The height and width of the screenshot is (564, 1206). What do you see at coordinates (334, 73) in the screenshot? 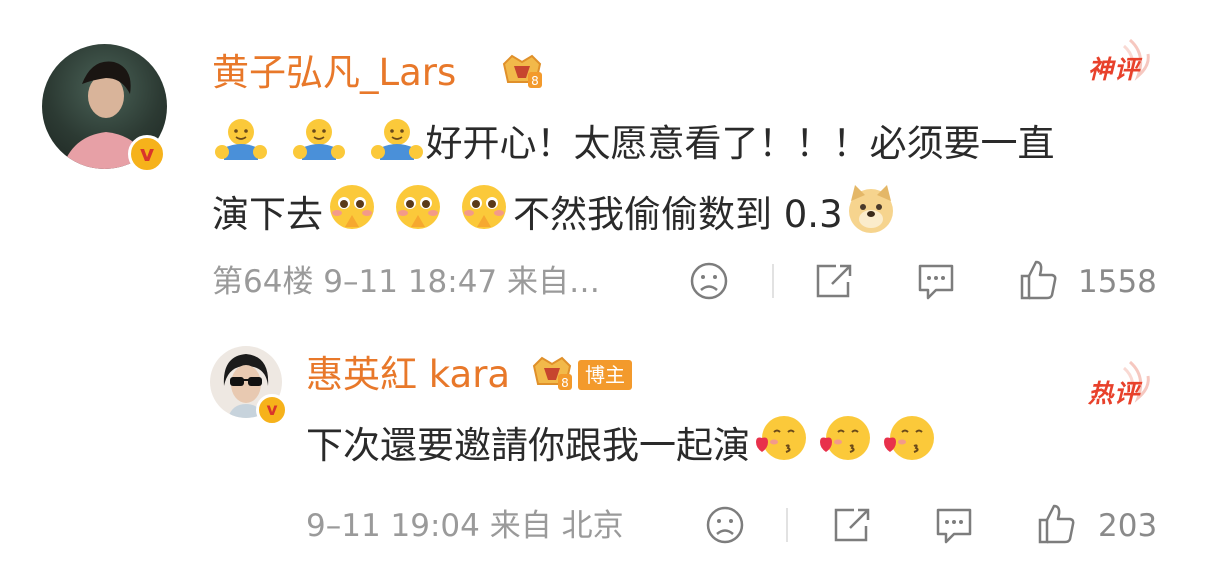
I see `username: 黄子弘凡_Lars` at bounding box center [334, 73].